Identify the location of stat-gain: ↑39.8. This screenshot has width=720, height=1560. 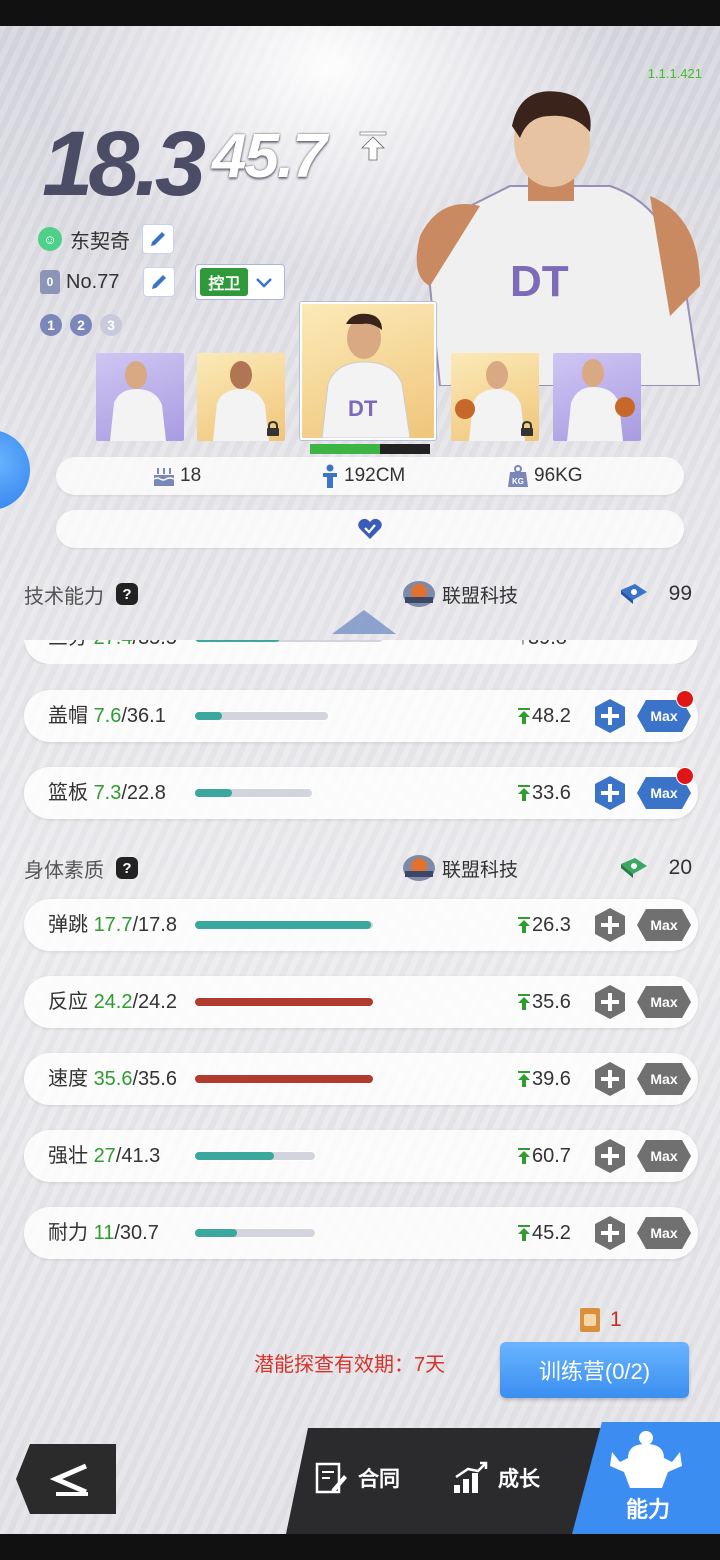
(542, 652).